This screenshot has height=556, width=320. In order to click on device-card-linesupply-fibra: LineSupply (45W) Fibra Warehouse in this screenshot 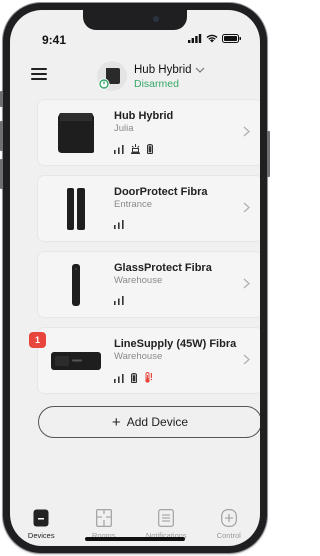, I will do `click(149, 360)`.